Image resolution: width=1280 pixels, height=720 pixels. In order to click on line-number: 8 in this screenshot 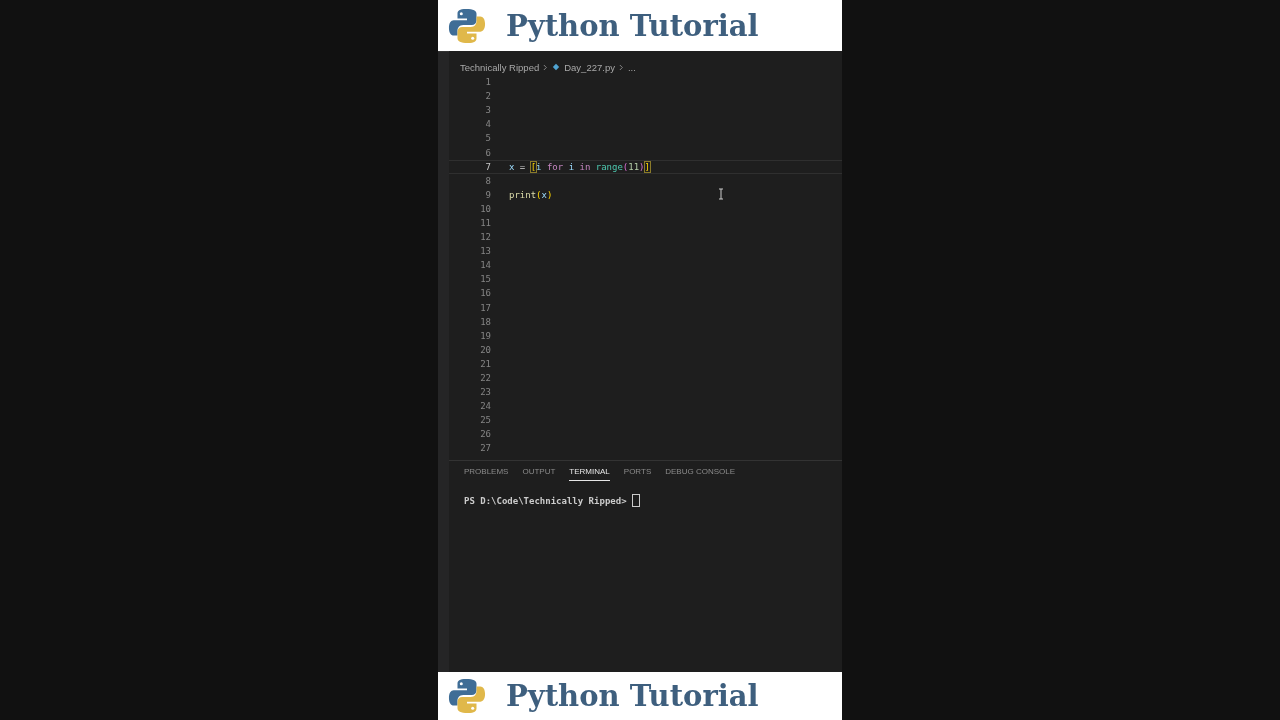, I will do `click(487, 180)`.